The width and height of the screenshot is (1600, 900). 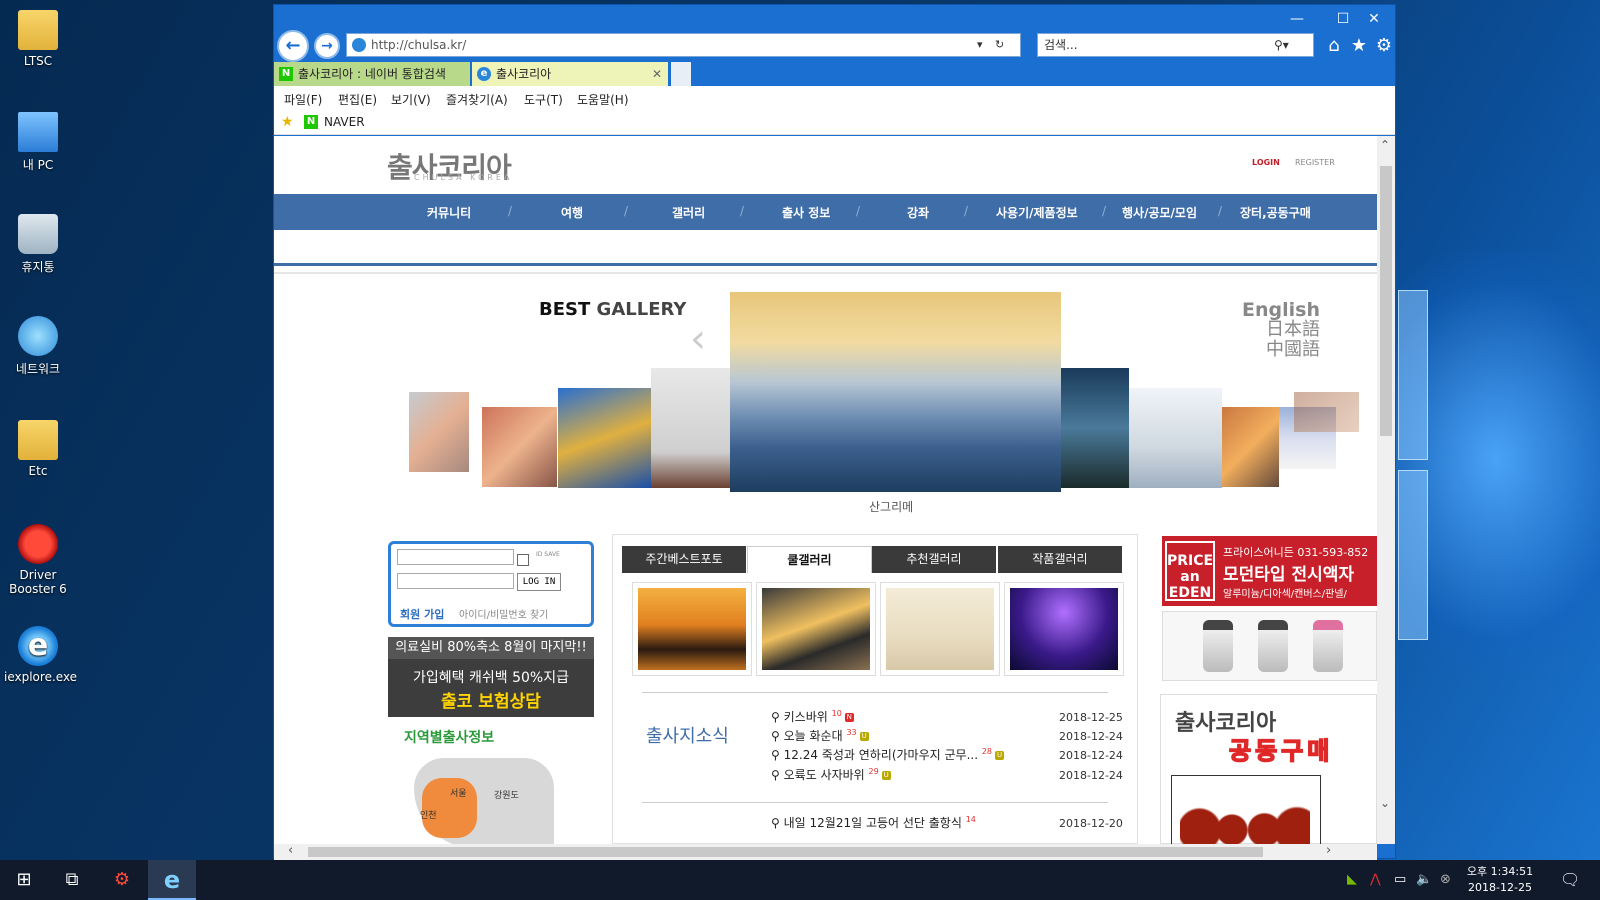 What do you see at coordinates (344, 122) in the screenshot?
I see `favorite-naver-link: NAVER` at bounding box center [344, 122].